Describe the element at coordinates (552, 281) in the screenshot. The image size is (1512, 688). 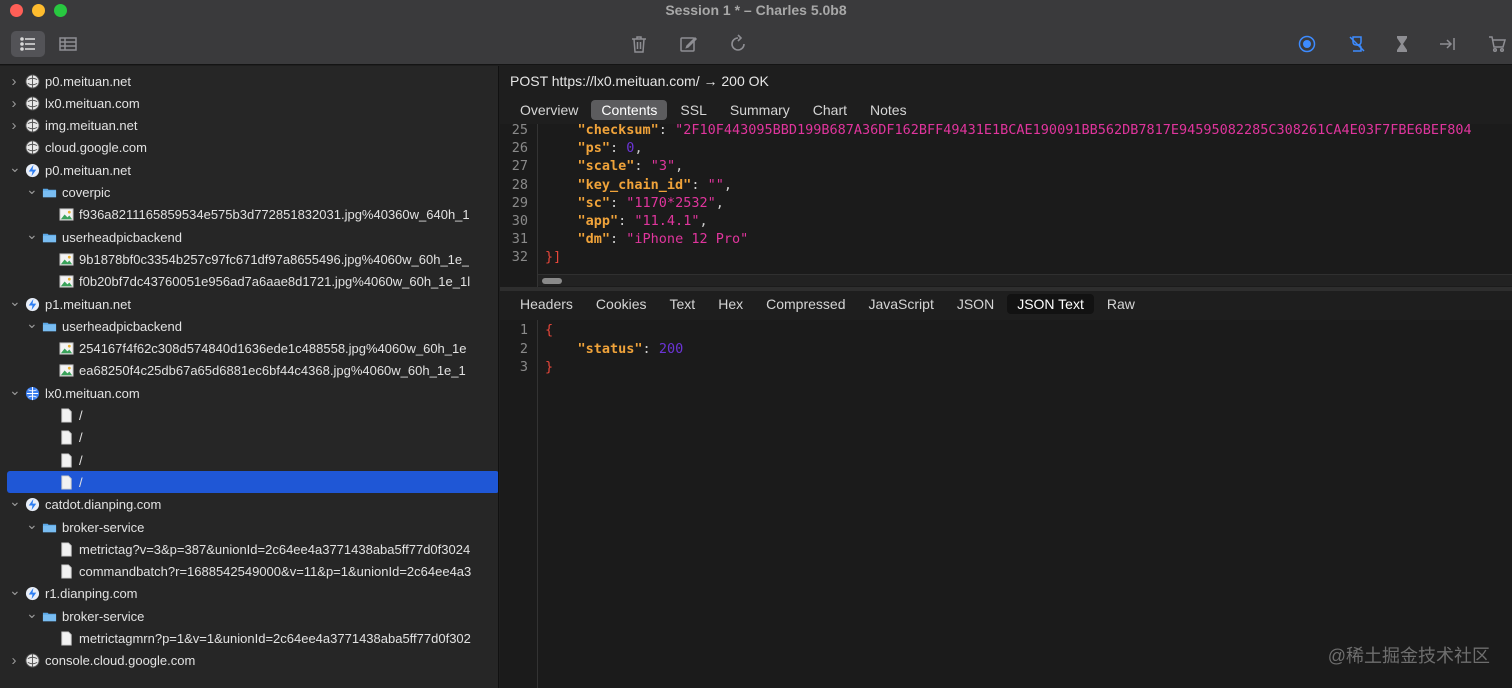
I see `scrollbar-thumb` at that location.